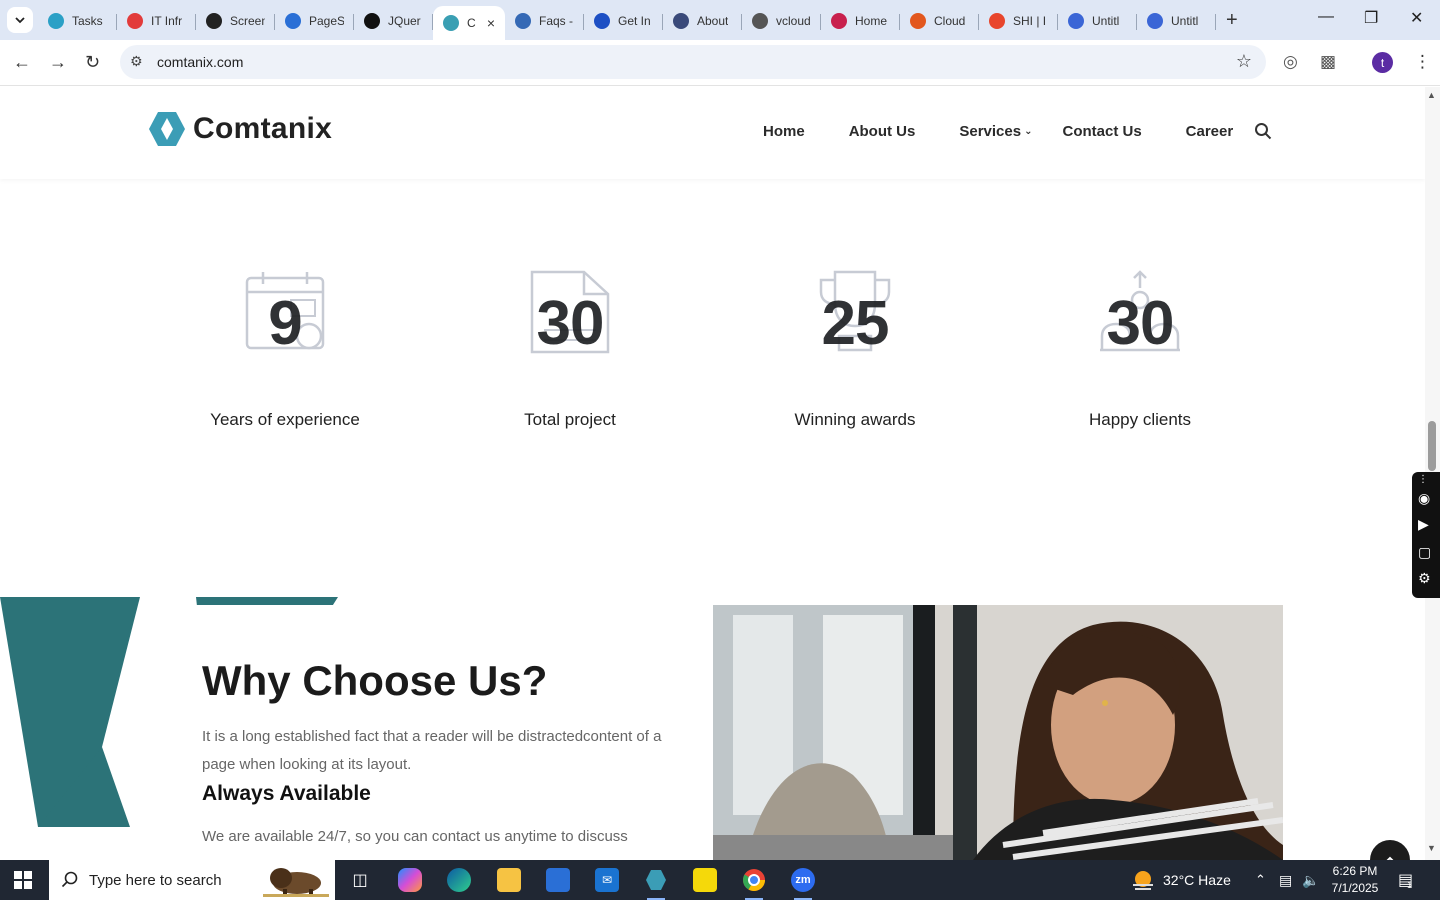 The height and width of the screenshot is (900, 1440). What do you see at coordinates (326, 21) in the screenshot?
I see `tab-title: PageS` at bounding box center [326, 21].